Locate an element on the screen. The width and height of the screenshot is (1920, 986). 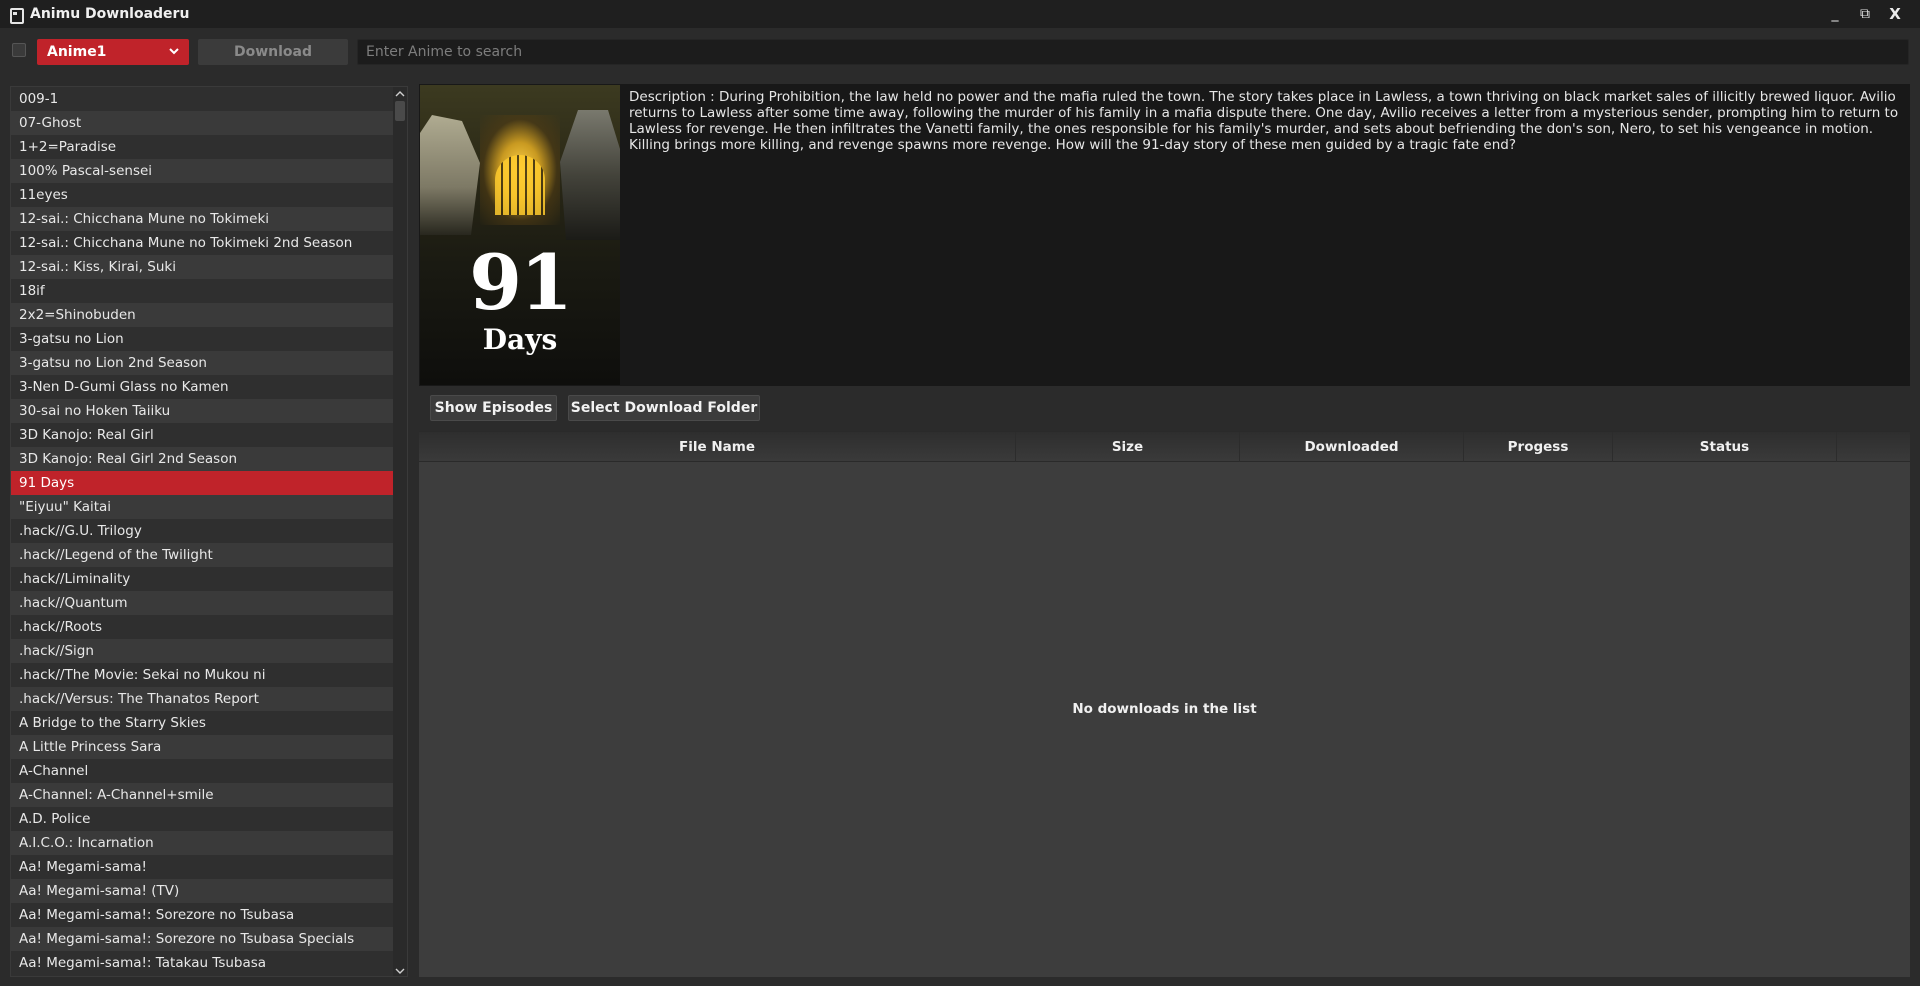
app-logo-icon is located at coordinates (16, 15).